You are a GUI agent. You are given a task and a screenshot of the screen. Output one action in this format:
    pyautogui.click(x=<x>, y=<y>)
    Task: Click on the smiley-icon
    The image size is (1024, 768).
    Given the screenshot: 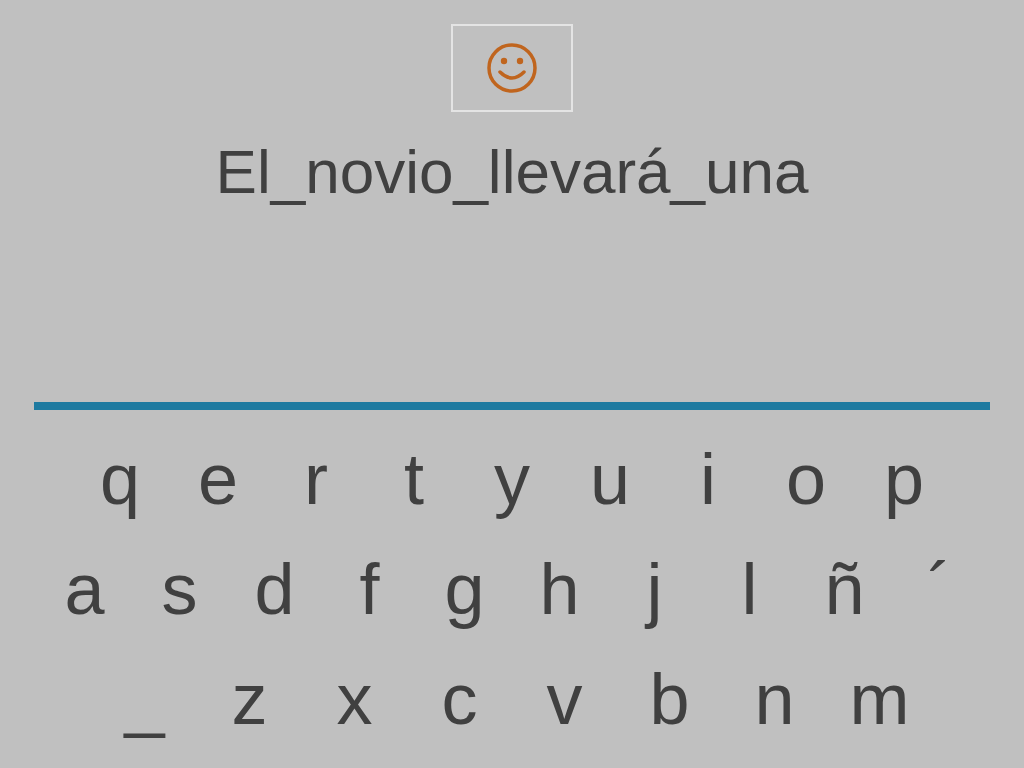 What is the action you would take?
    pyautogui.click(x=512, y=68)
    